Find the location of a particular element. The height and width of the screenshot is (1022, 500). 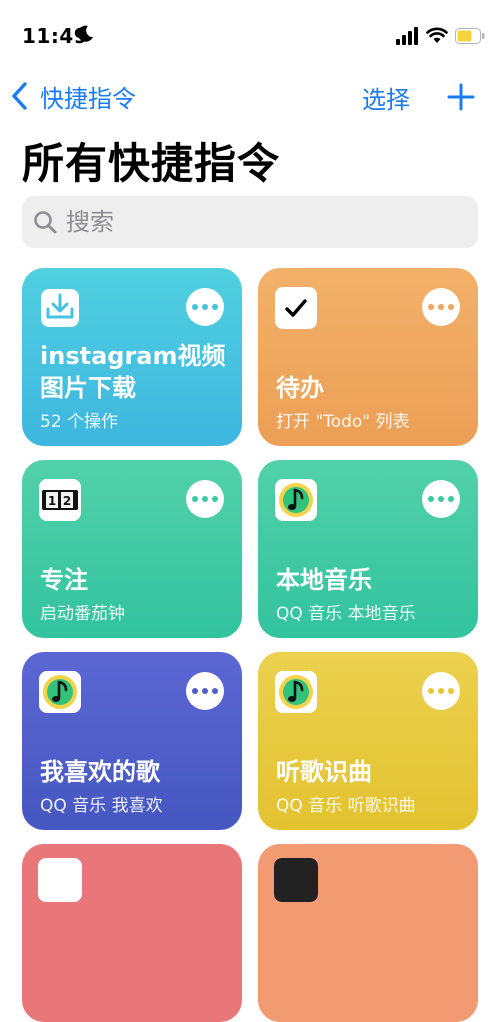

shortcut-name: 专注 is located at coordinates (64, 580).